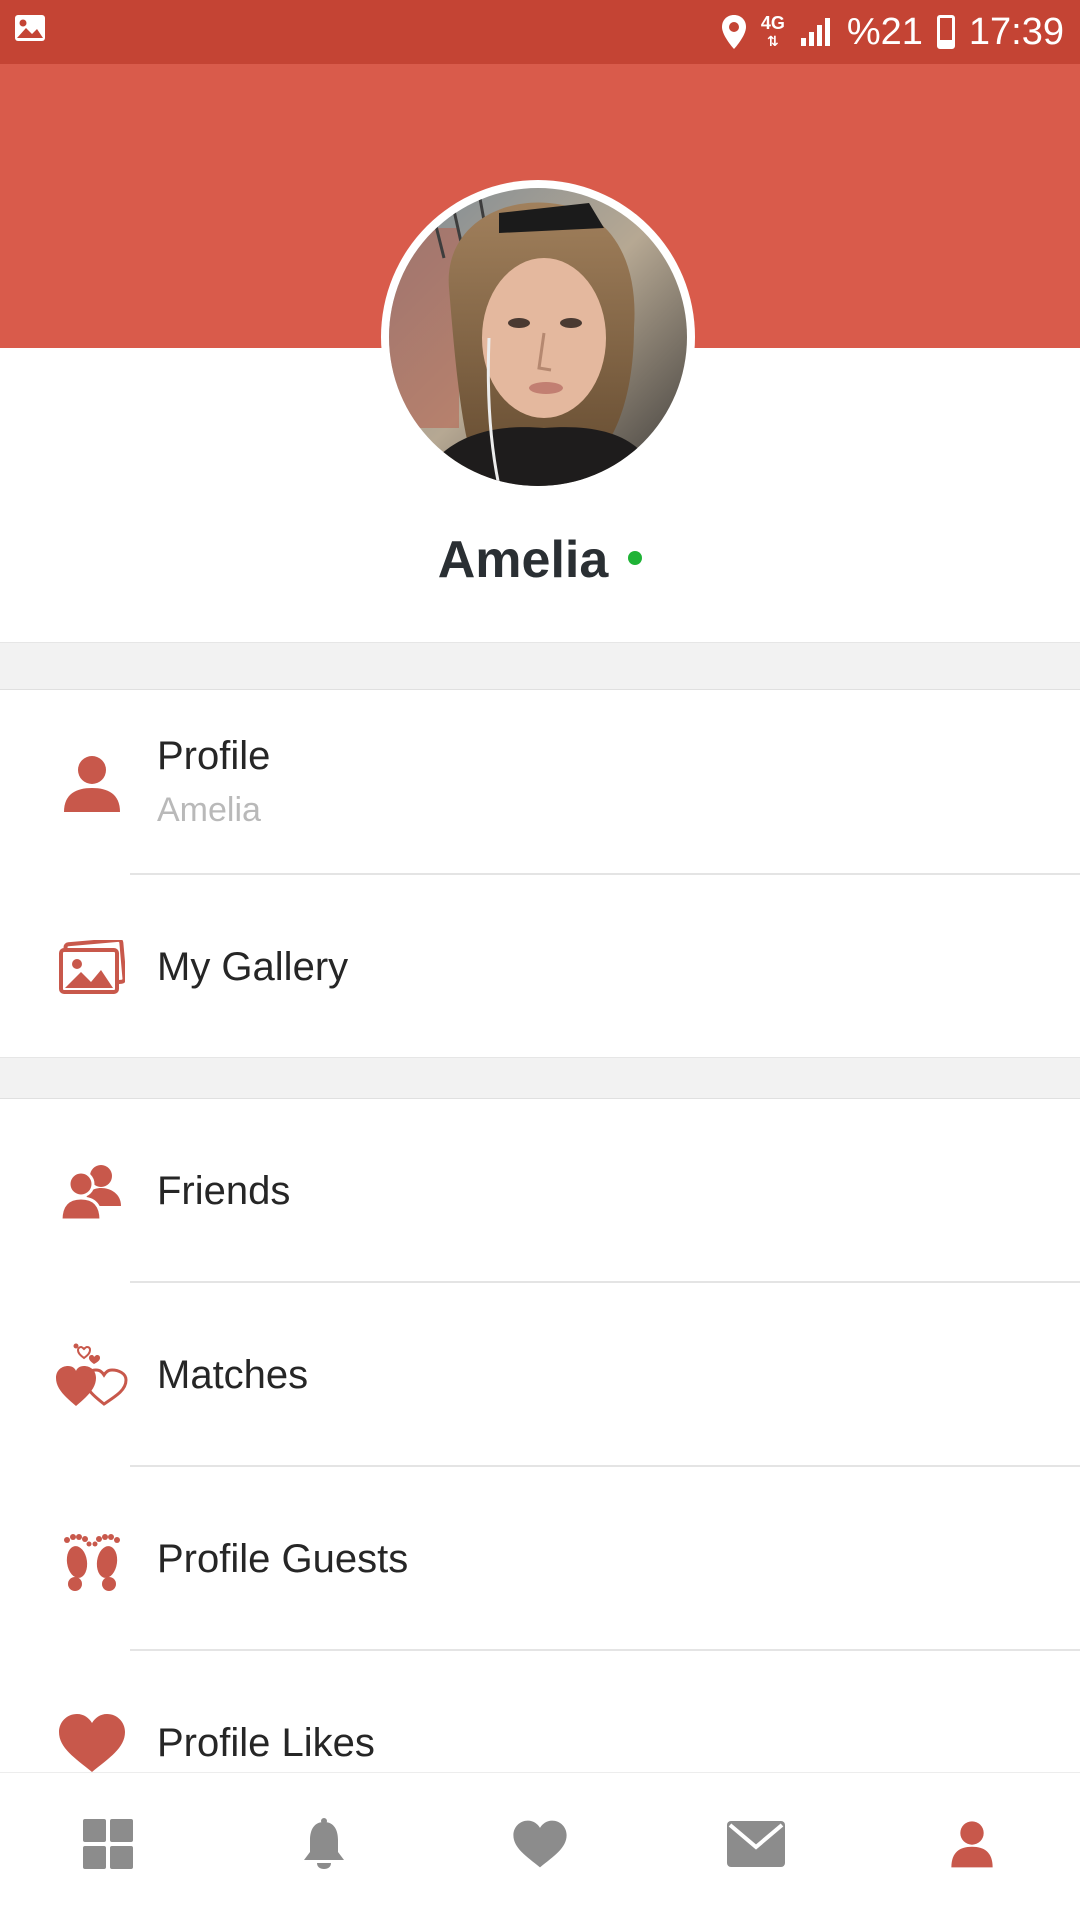 This screenshot has height=1920, width=1080. I want to click on avatar, so click(538, 337).